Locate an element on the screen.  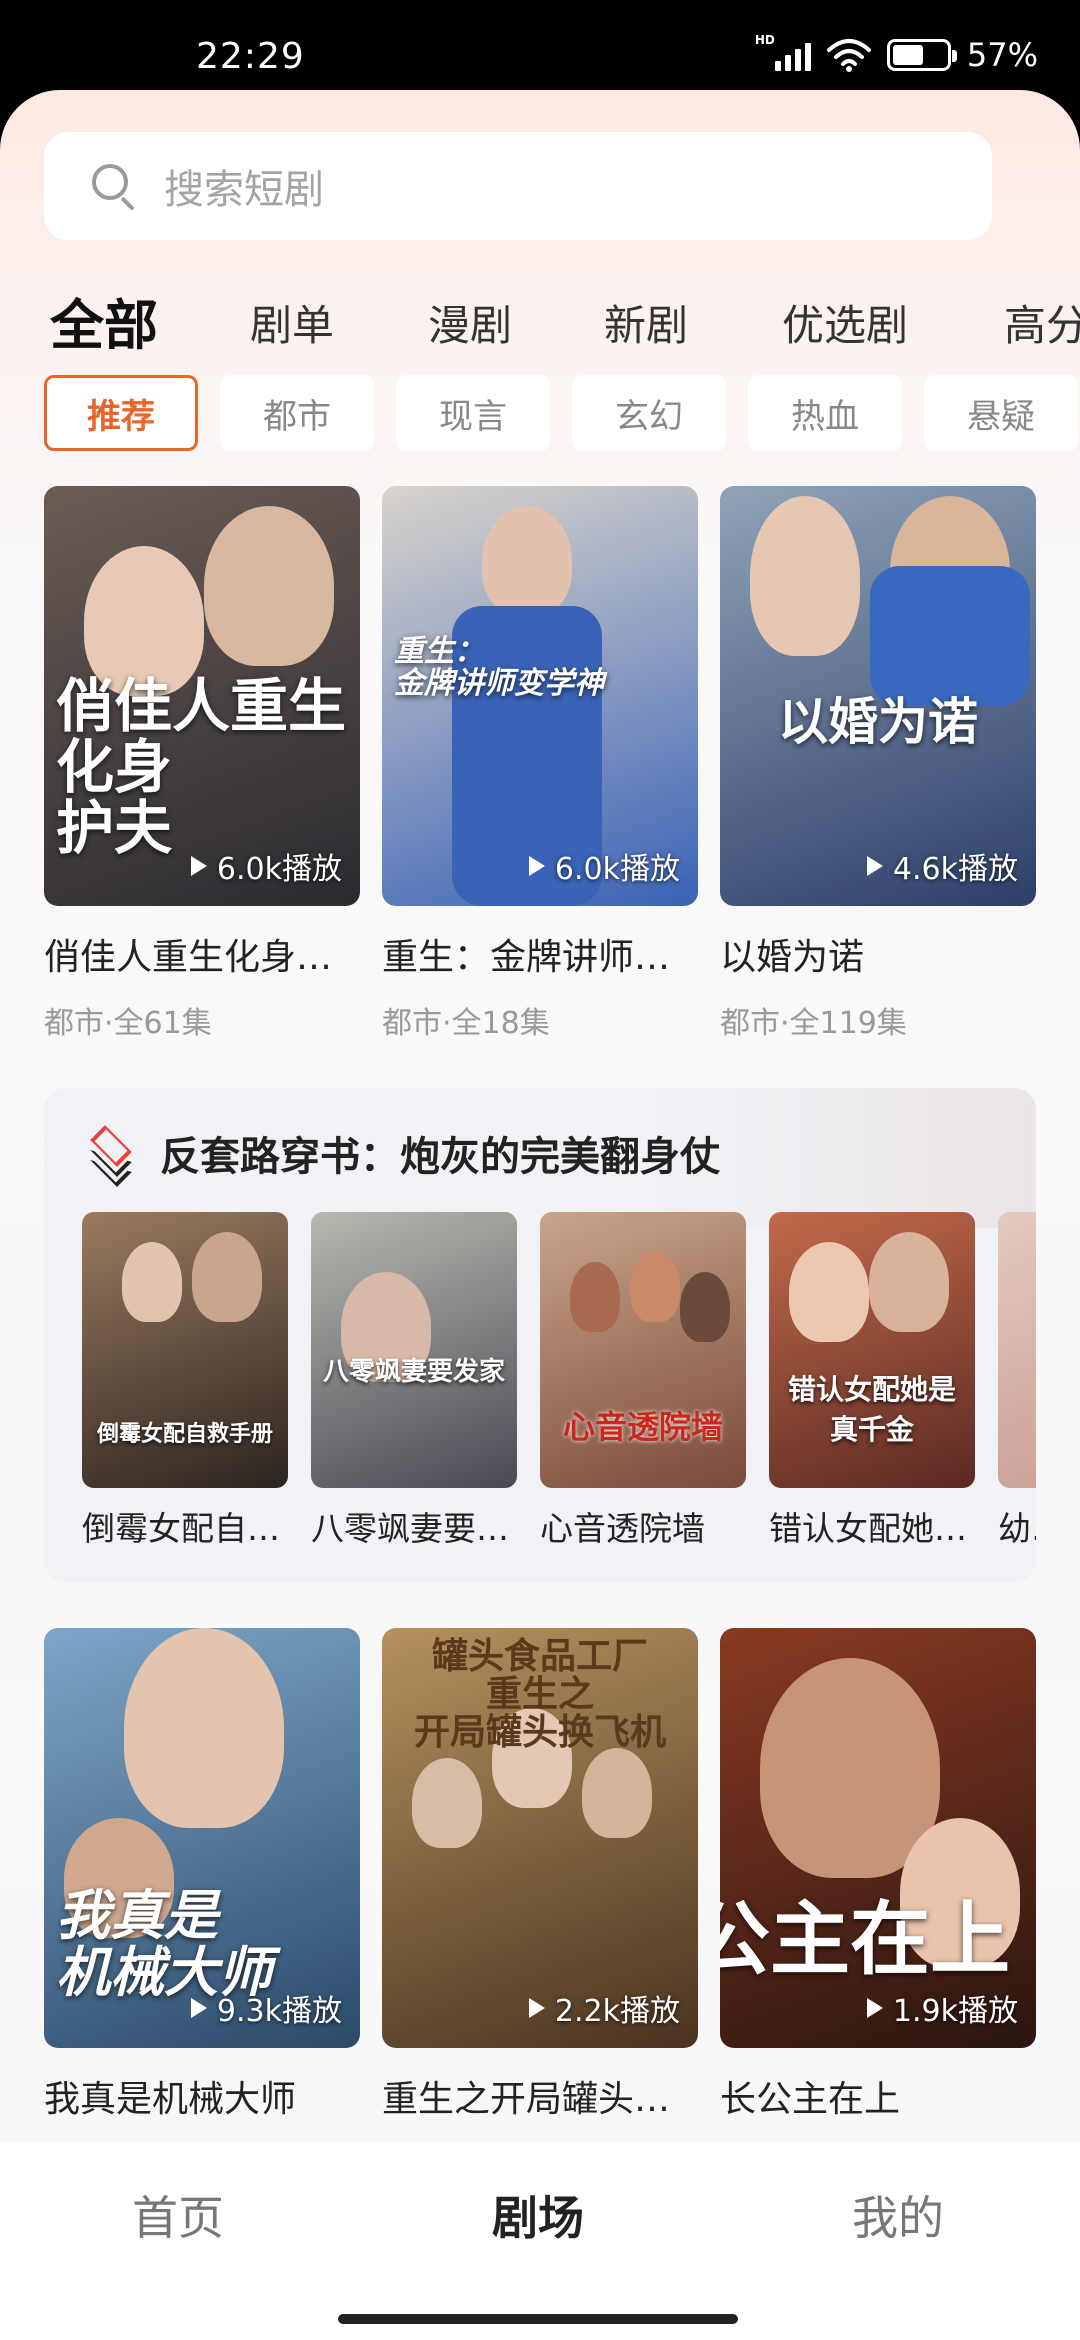
drama-card: 俏佳人重生 化身 护夫 6.0k播放 俏佳人重生化身… 都市·全61集 is located at coordinates (202, 764).